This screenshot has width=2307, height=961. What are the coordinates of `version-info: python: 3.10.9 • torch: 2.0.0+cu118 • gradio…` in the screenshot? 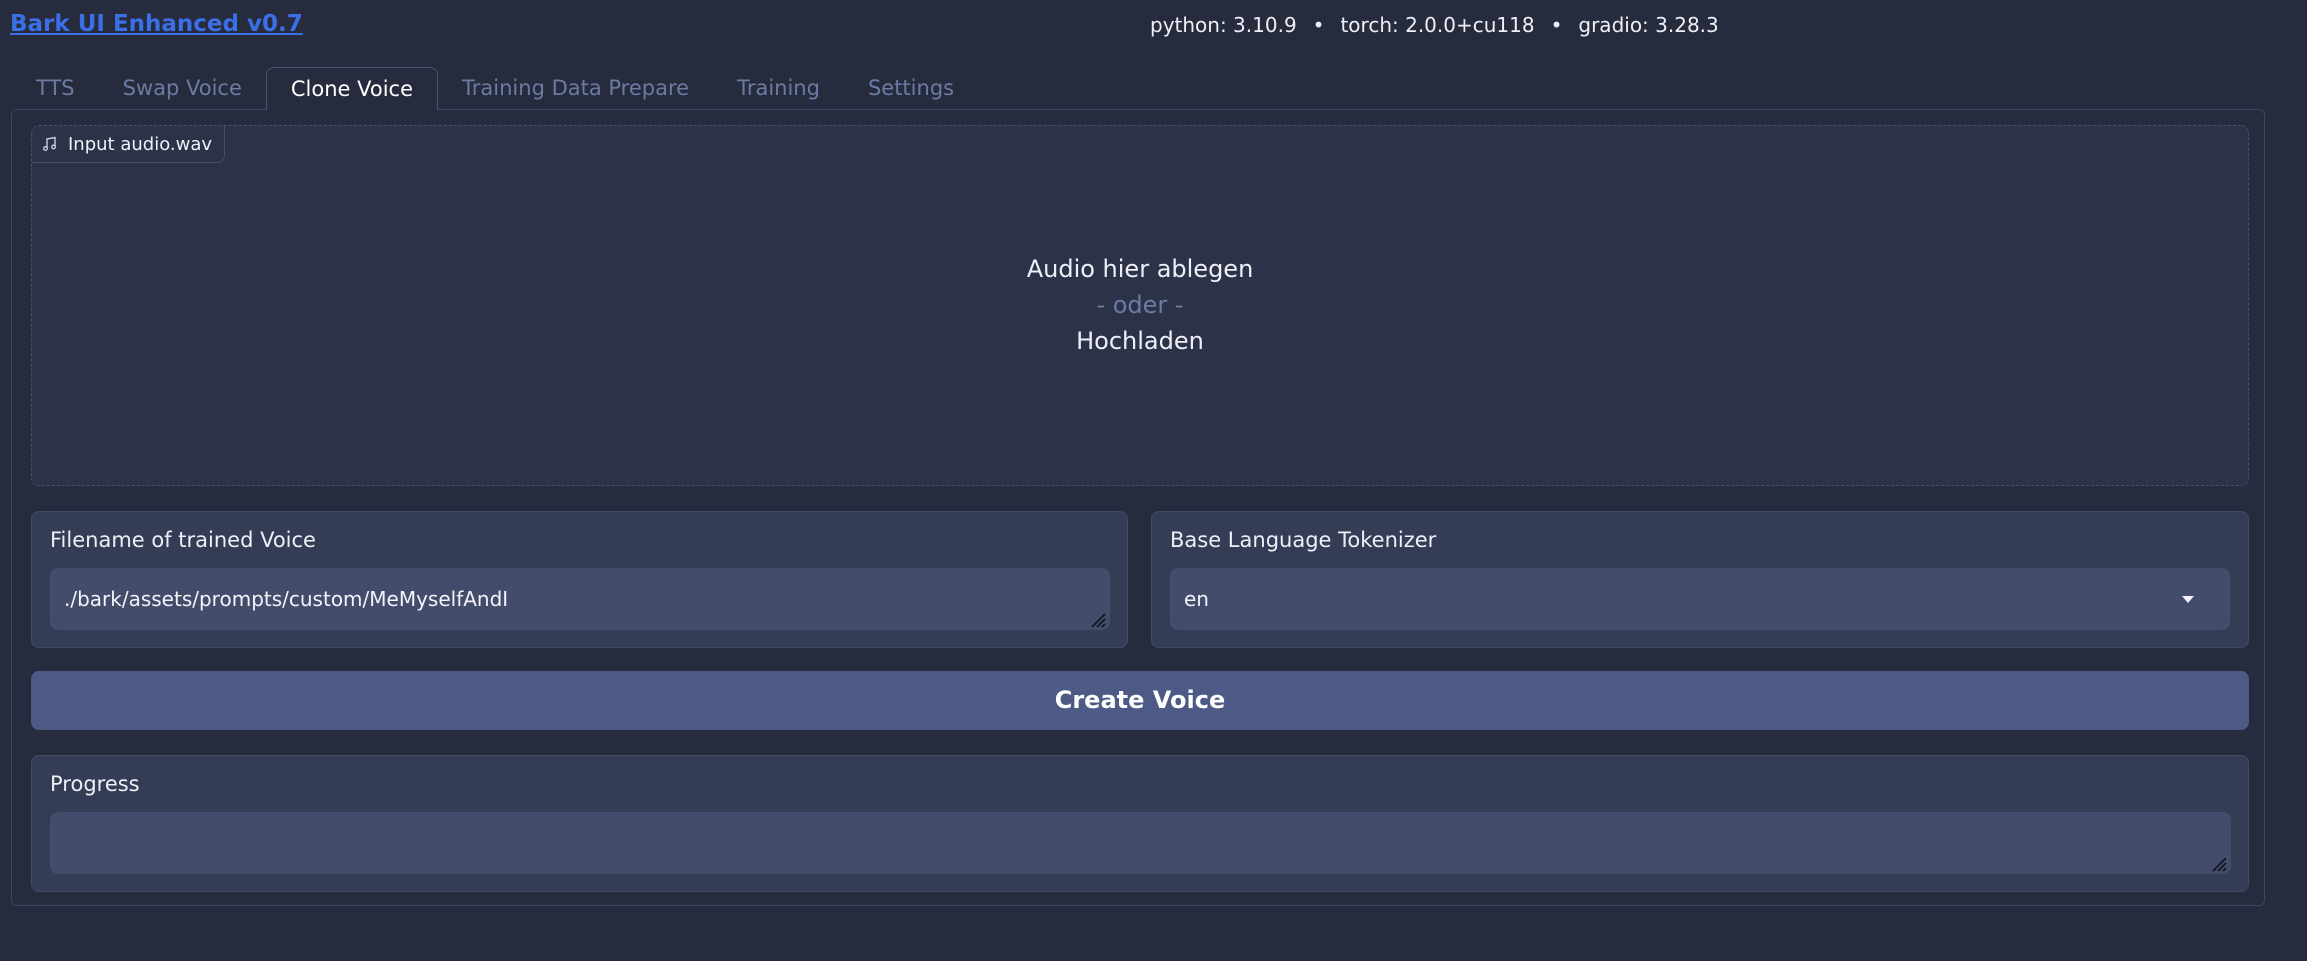 It's located at (1434, 25).